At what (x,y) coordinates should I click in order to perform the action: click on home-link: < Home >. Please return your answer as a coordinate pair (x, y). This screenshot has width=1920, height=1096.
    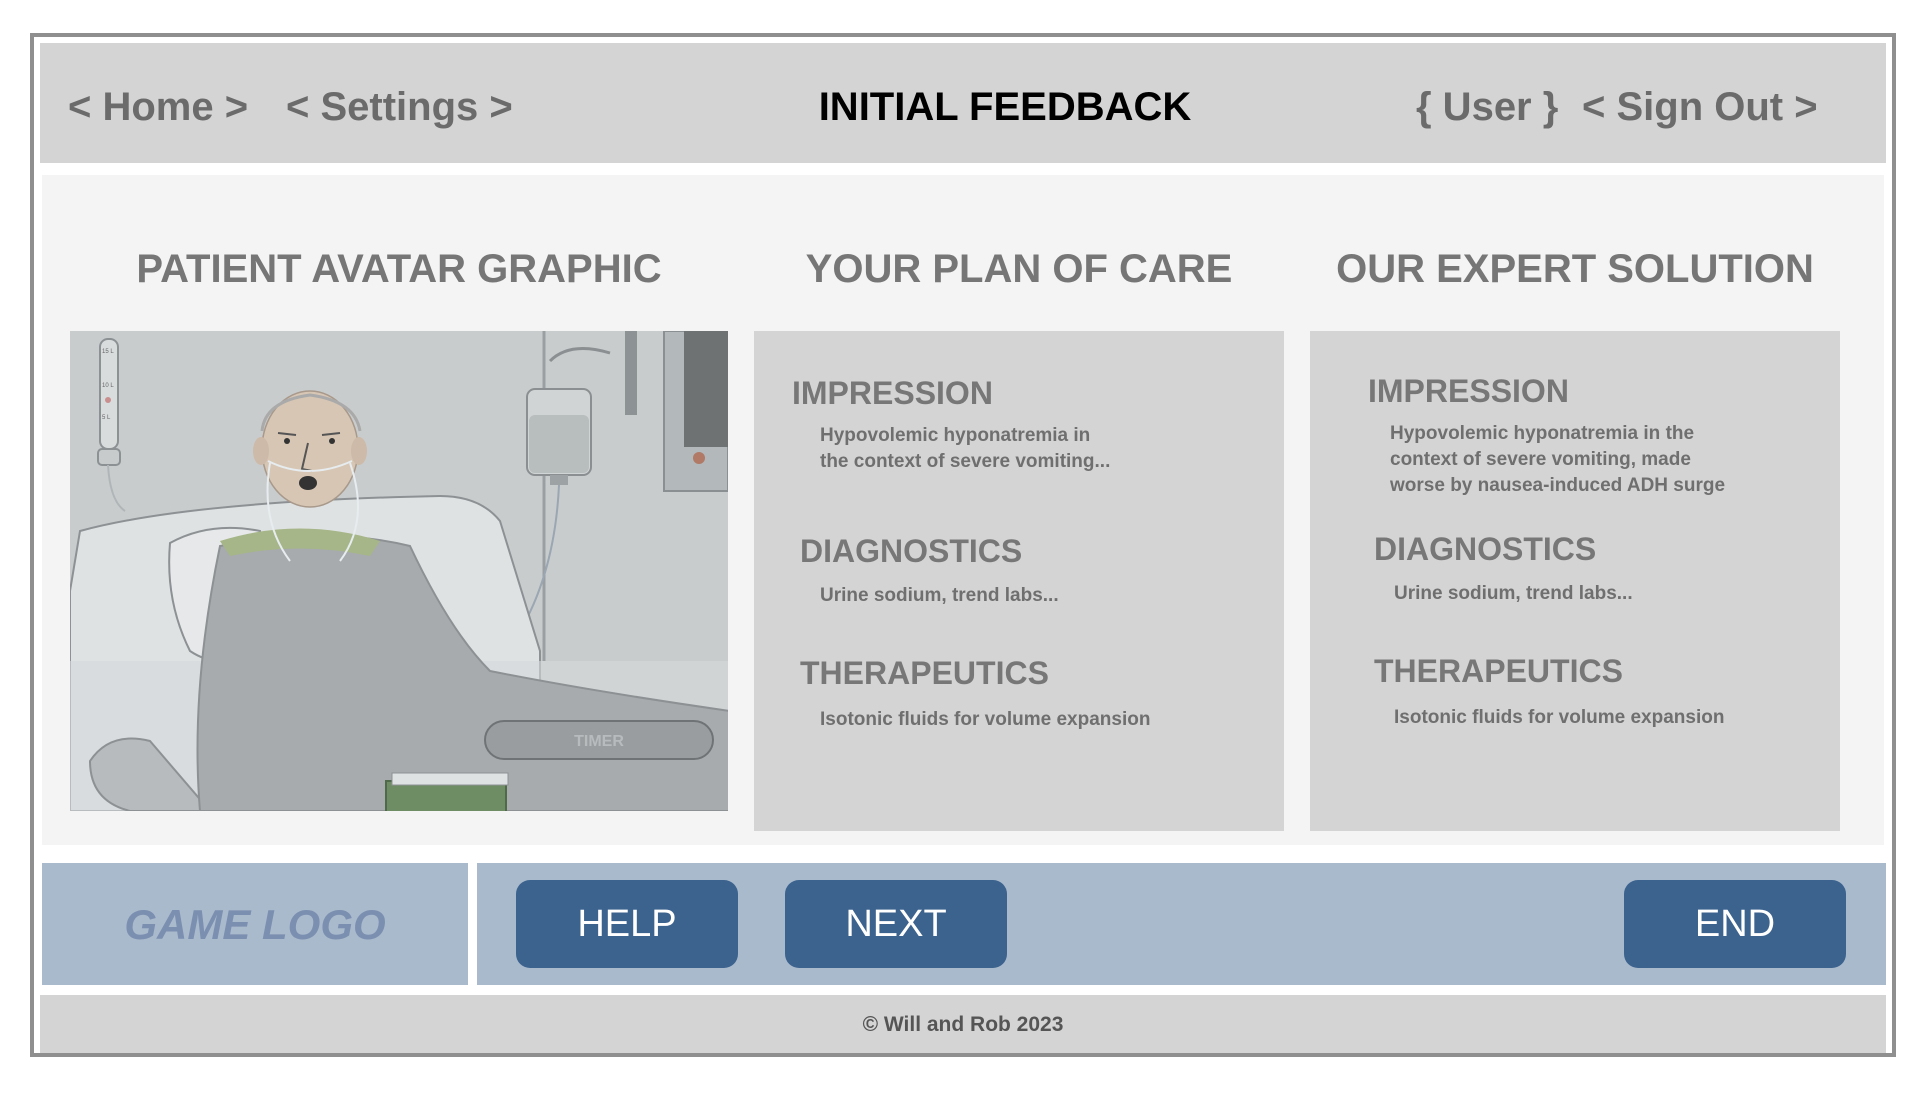
    Looking at the image, I should click on (158, 107).